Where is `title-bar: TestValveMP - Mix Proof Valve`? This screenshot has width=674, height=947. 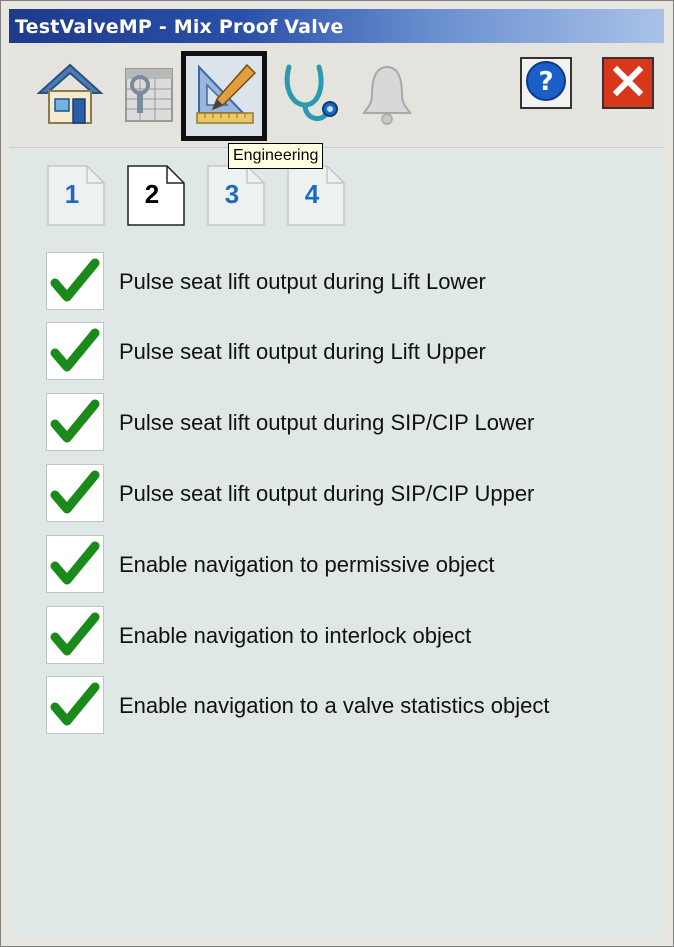
title-bar: TestValveMP - Mix Proof Valve is located at coordinates (336, 26).